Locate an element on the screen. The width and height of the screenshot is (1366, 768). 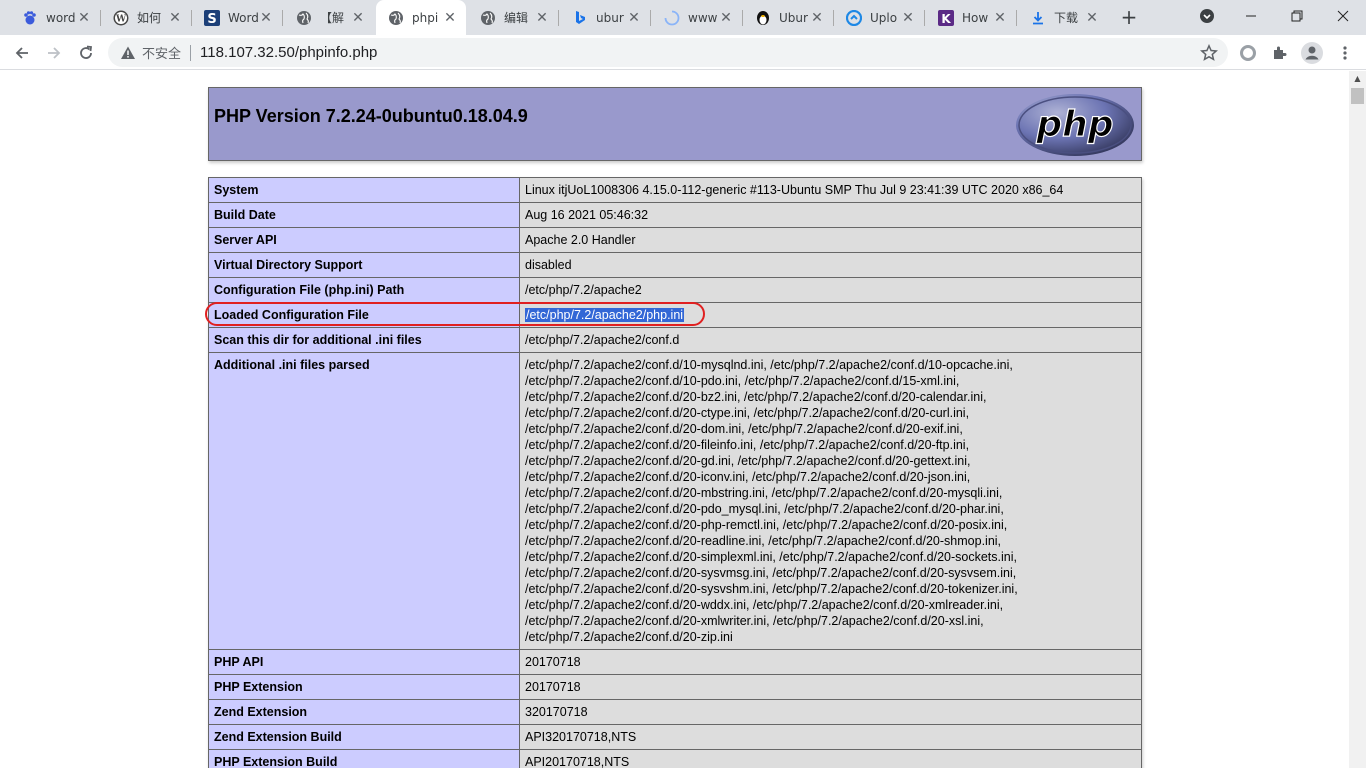
selected-text: /etc/php/7.2/apache2/php.ini is located at coordinates (605, 315).